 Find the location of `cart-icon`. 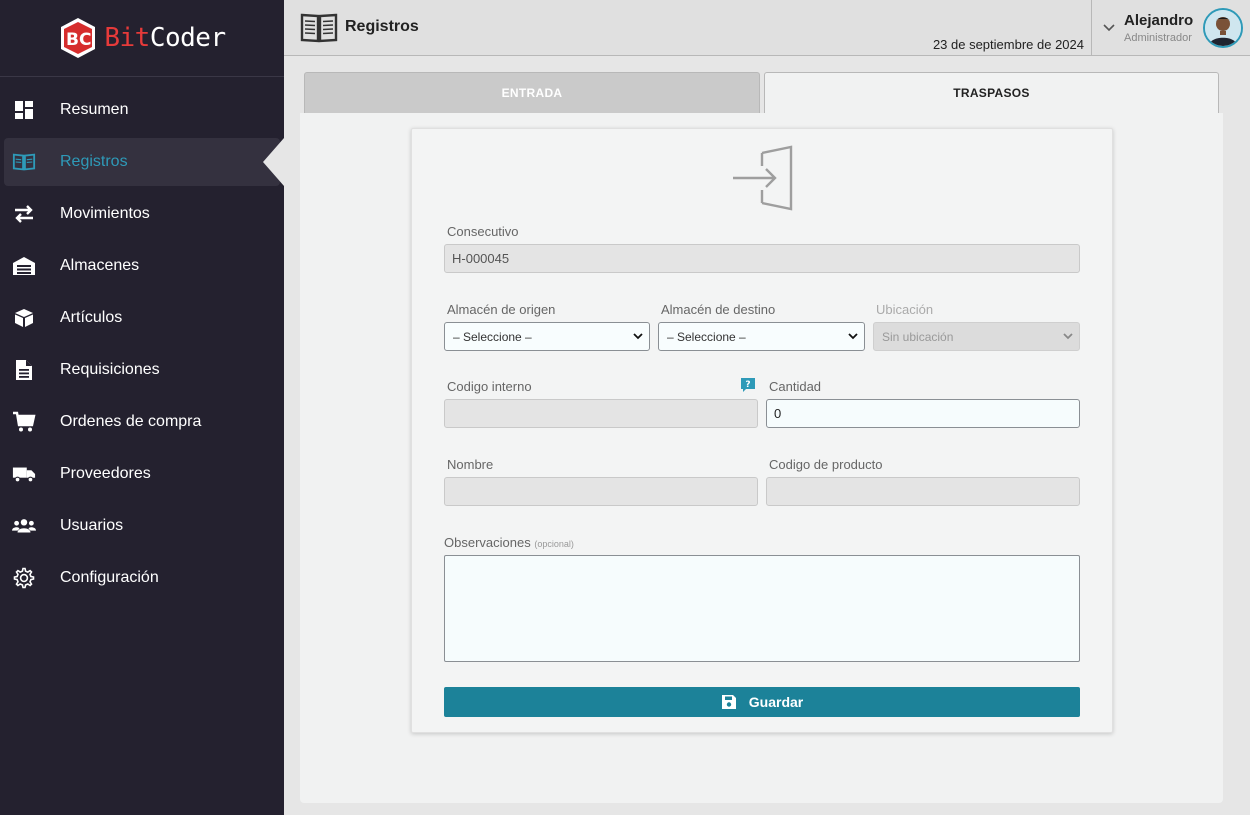

cart-icon is located at coordinates (24, 422).